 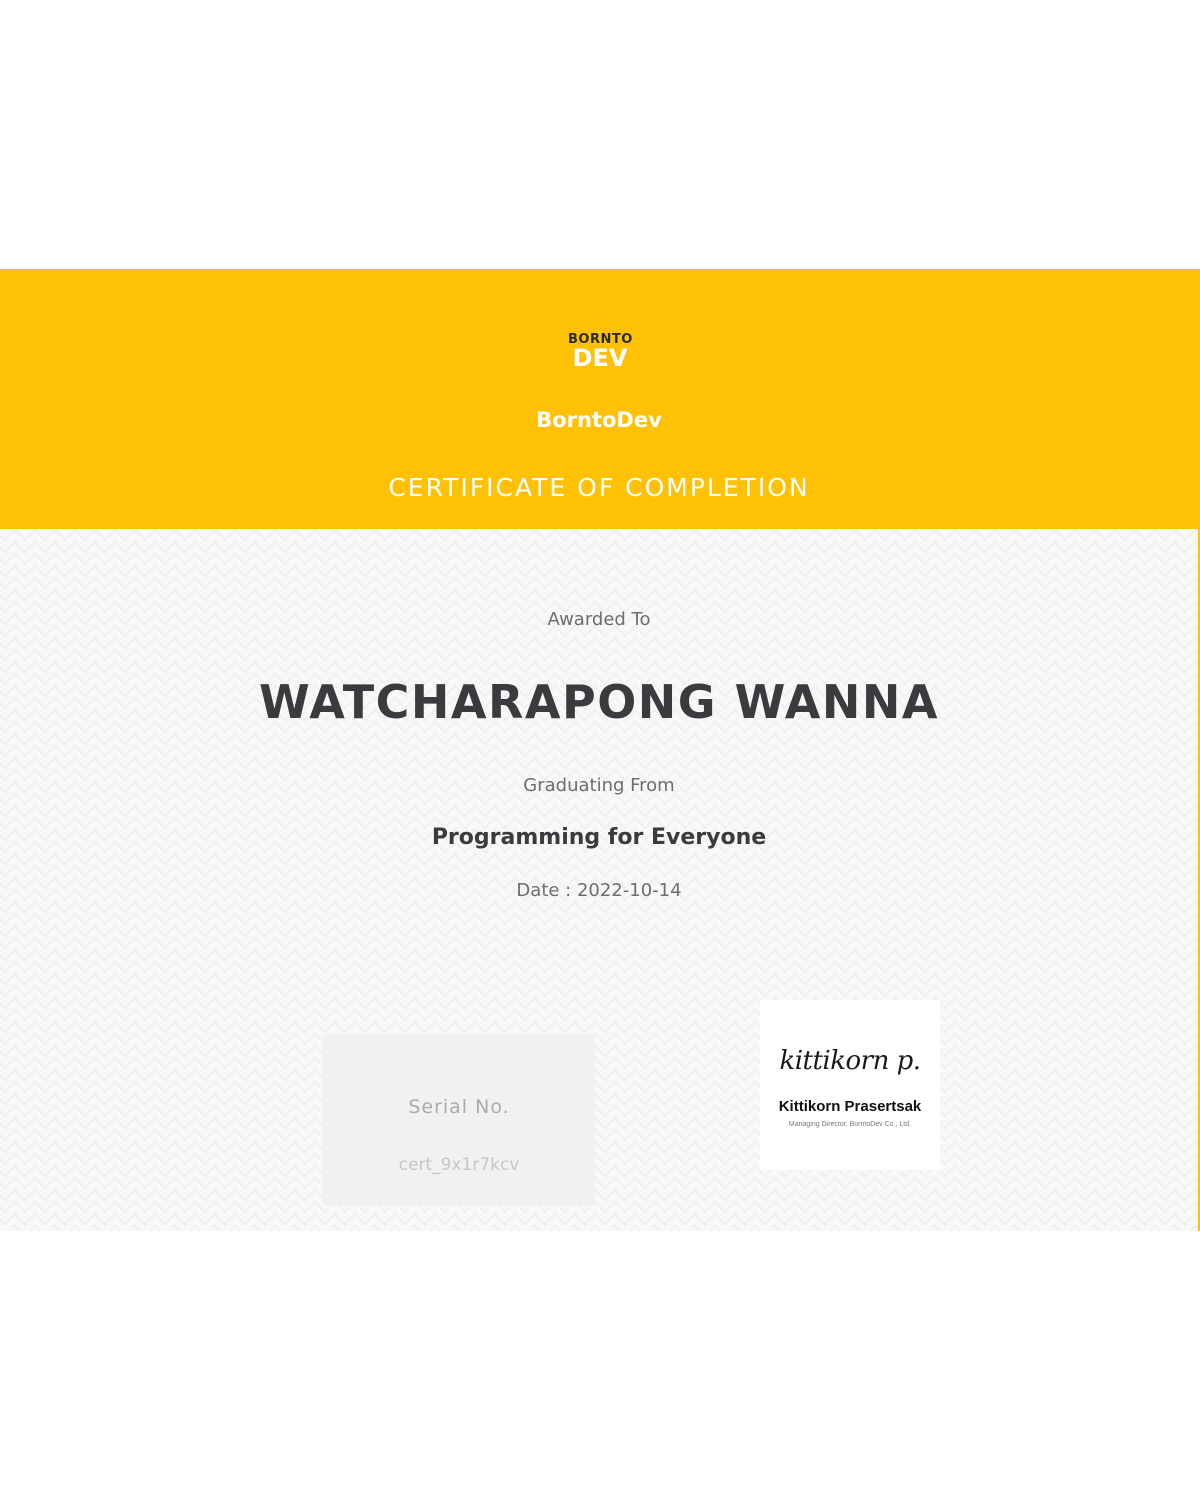 What do you see at coordinates (599, 420) in the screenshot?
I see `organization-name: BorntoDev` at bounding box center [599, 420].